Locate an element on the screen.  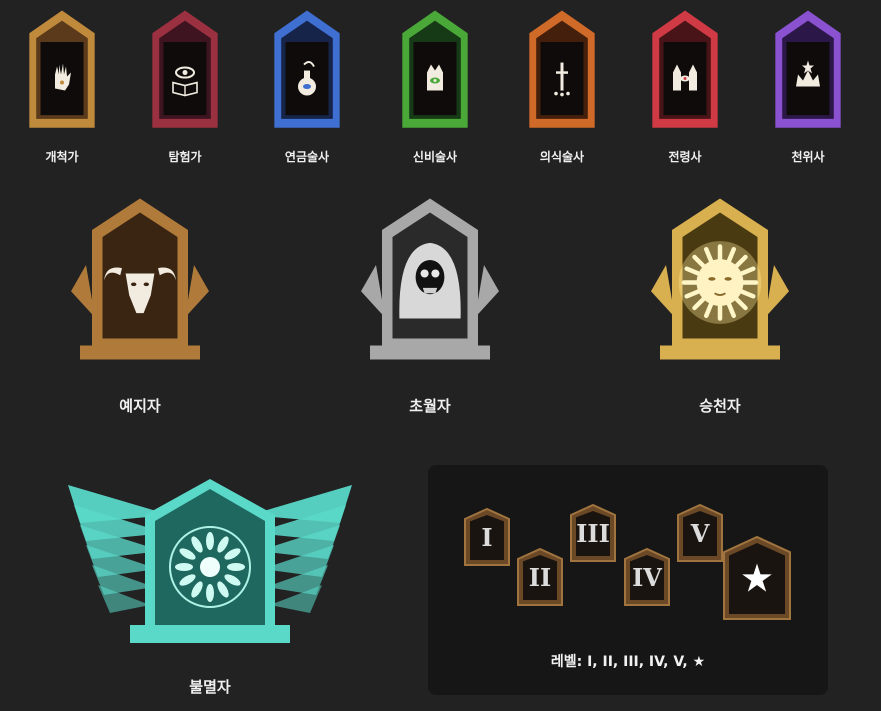
mandala-icon is located at coordinates (210, 567).